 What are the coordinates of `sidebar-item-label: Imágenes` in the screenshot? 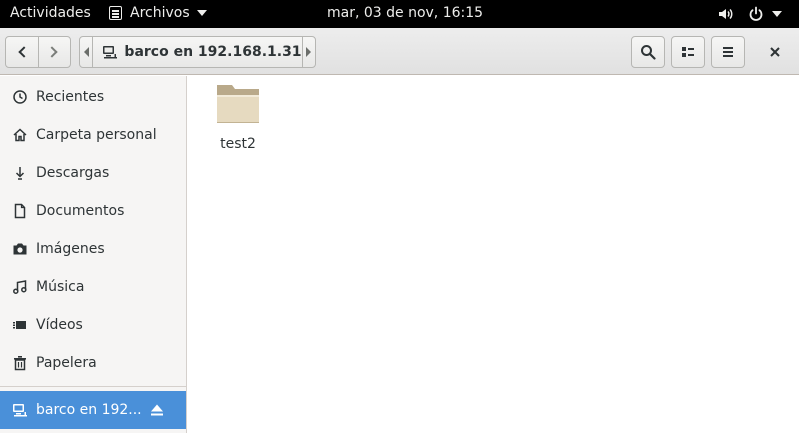 It's located at (70, 249).